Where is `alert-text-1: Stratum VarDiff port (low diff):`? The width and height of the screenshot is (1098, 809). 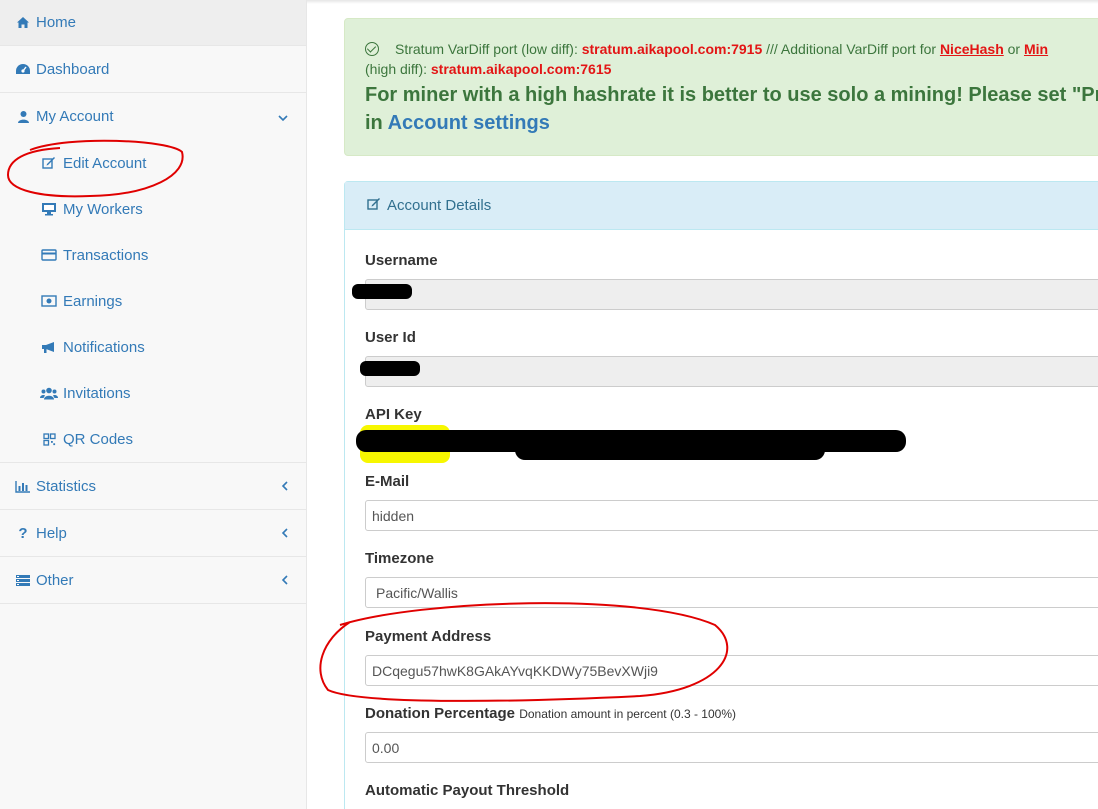
alert-text-1: Stratum VarDiff port (low diff): is located at coordinates (488, 49).